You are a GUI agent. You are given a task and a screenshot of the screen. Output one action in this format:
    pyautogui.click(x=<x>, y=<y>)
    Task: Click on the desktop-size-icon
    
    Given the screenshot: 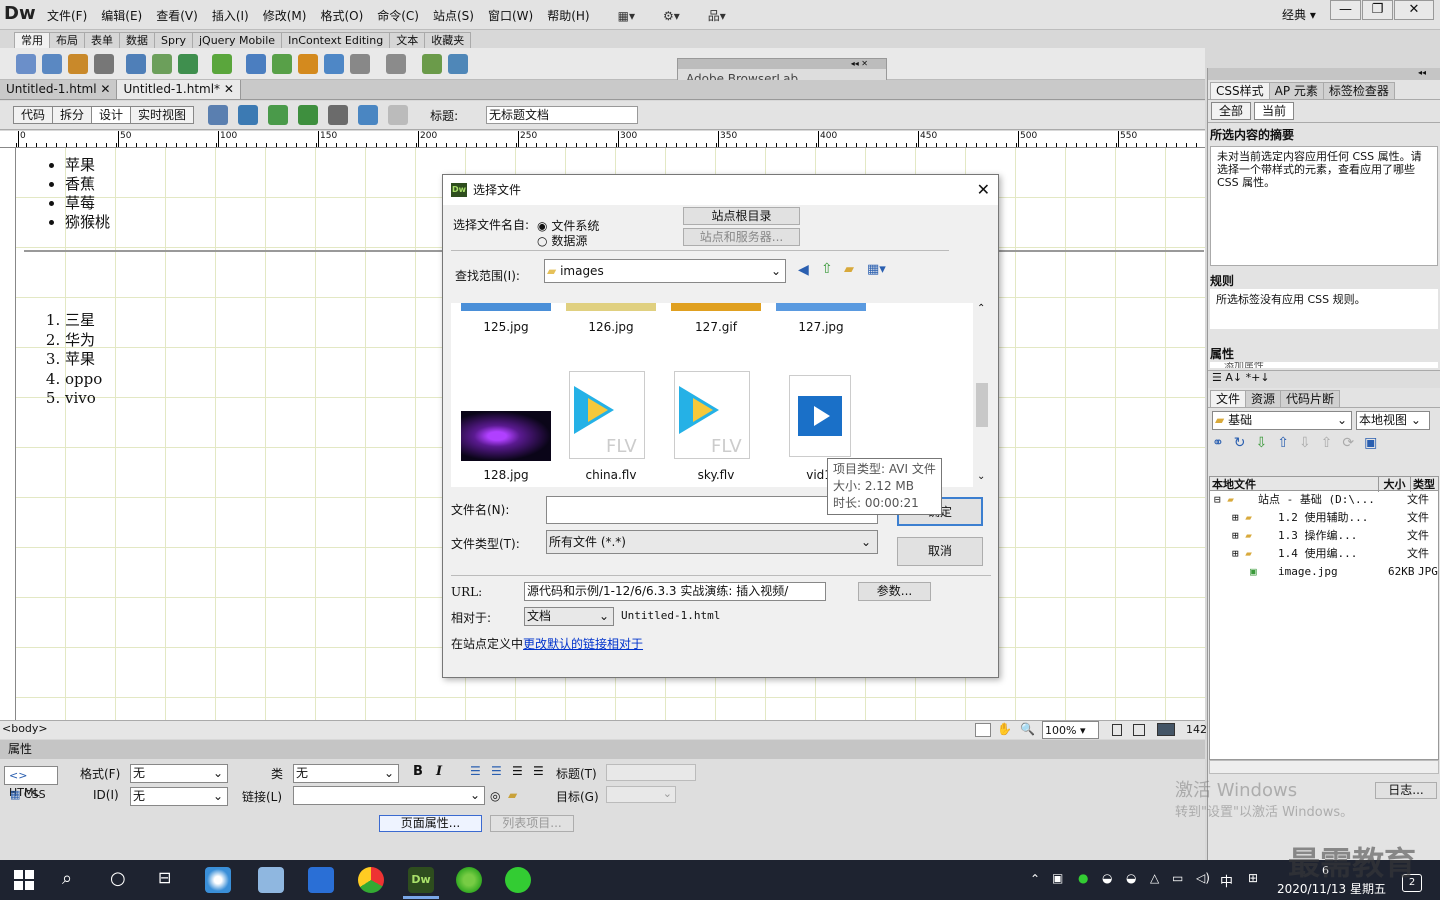 What is the action you would take?
    pyautogui.click(x=1166, y=729)
    